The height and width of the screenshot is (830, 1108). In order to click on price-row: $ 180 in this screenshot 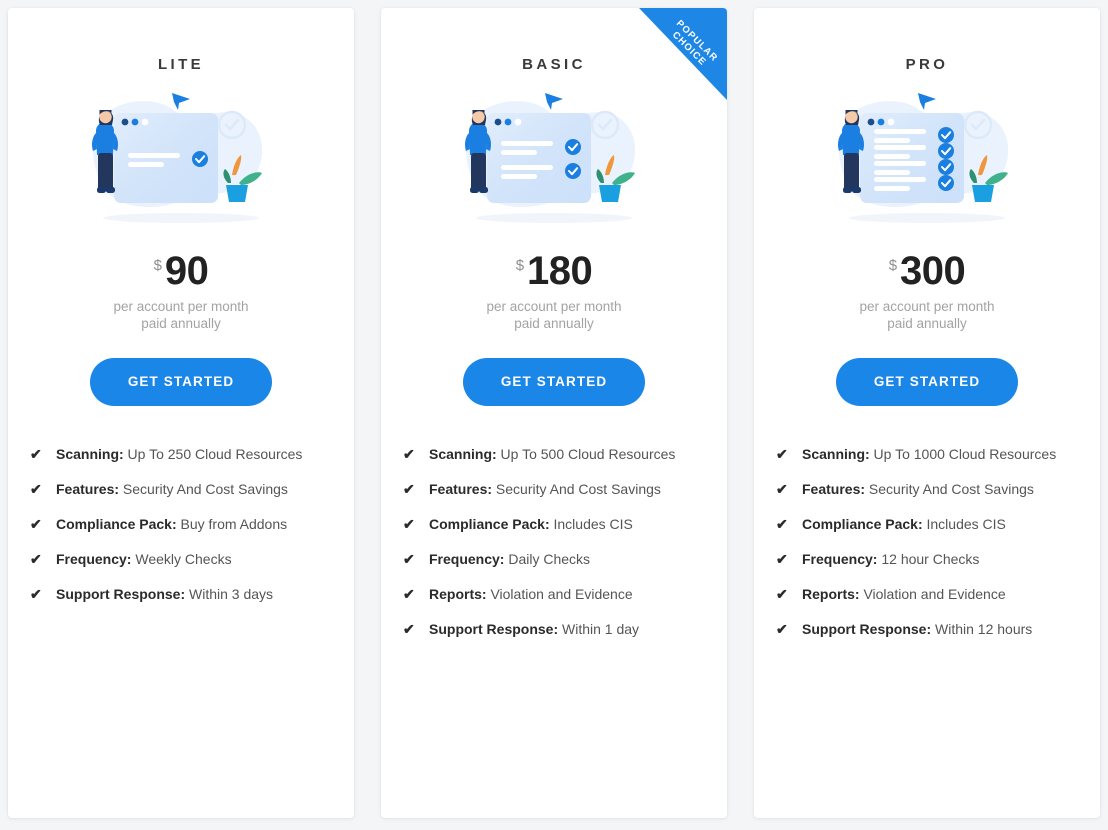, I will do `click(554, 271)`.